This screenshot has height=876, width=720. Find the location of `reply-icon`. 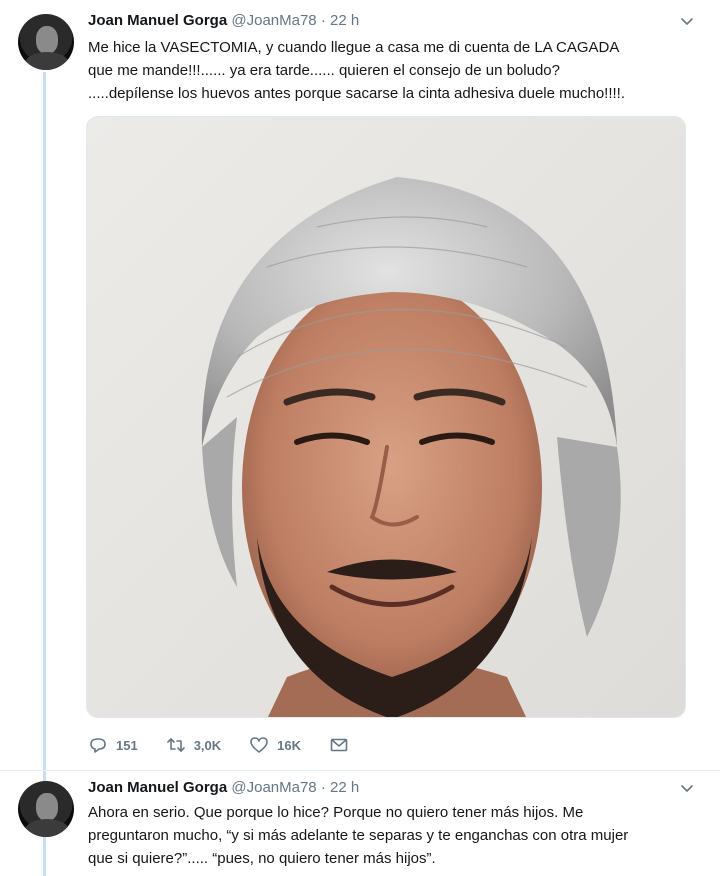

reply-icon is located at coordinates (98, 745).